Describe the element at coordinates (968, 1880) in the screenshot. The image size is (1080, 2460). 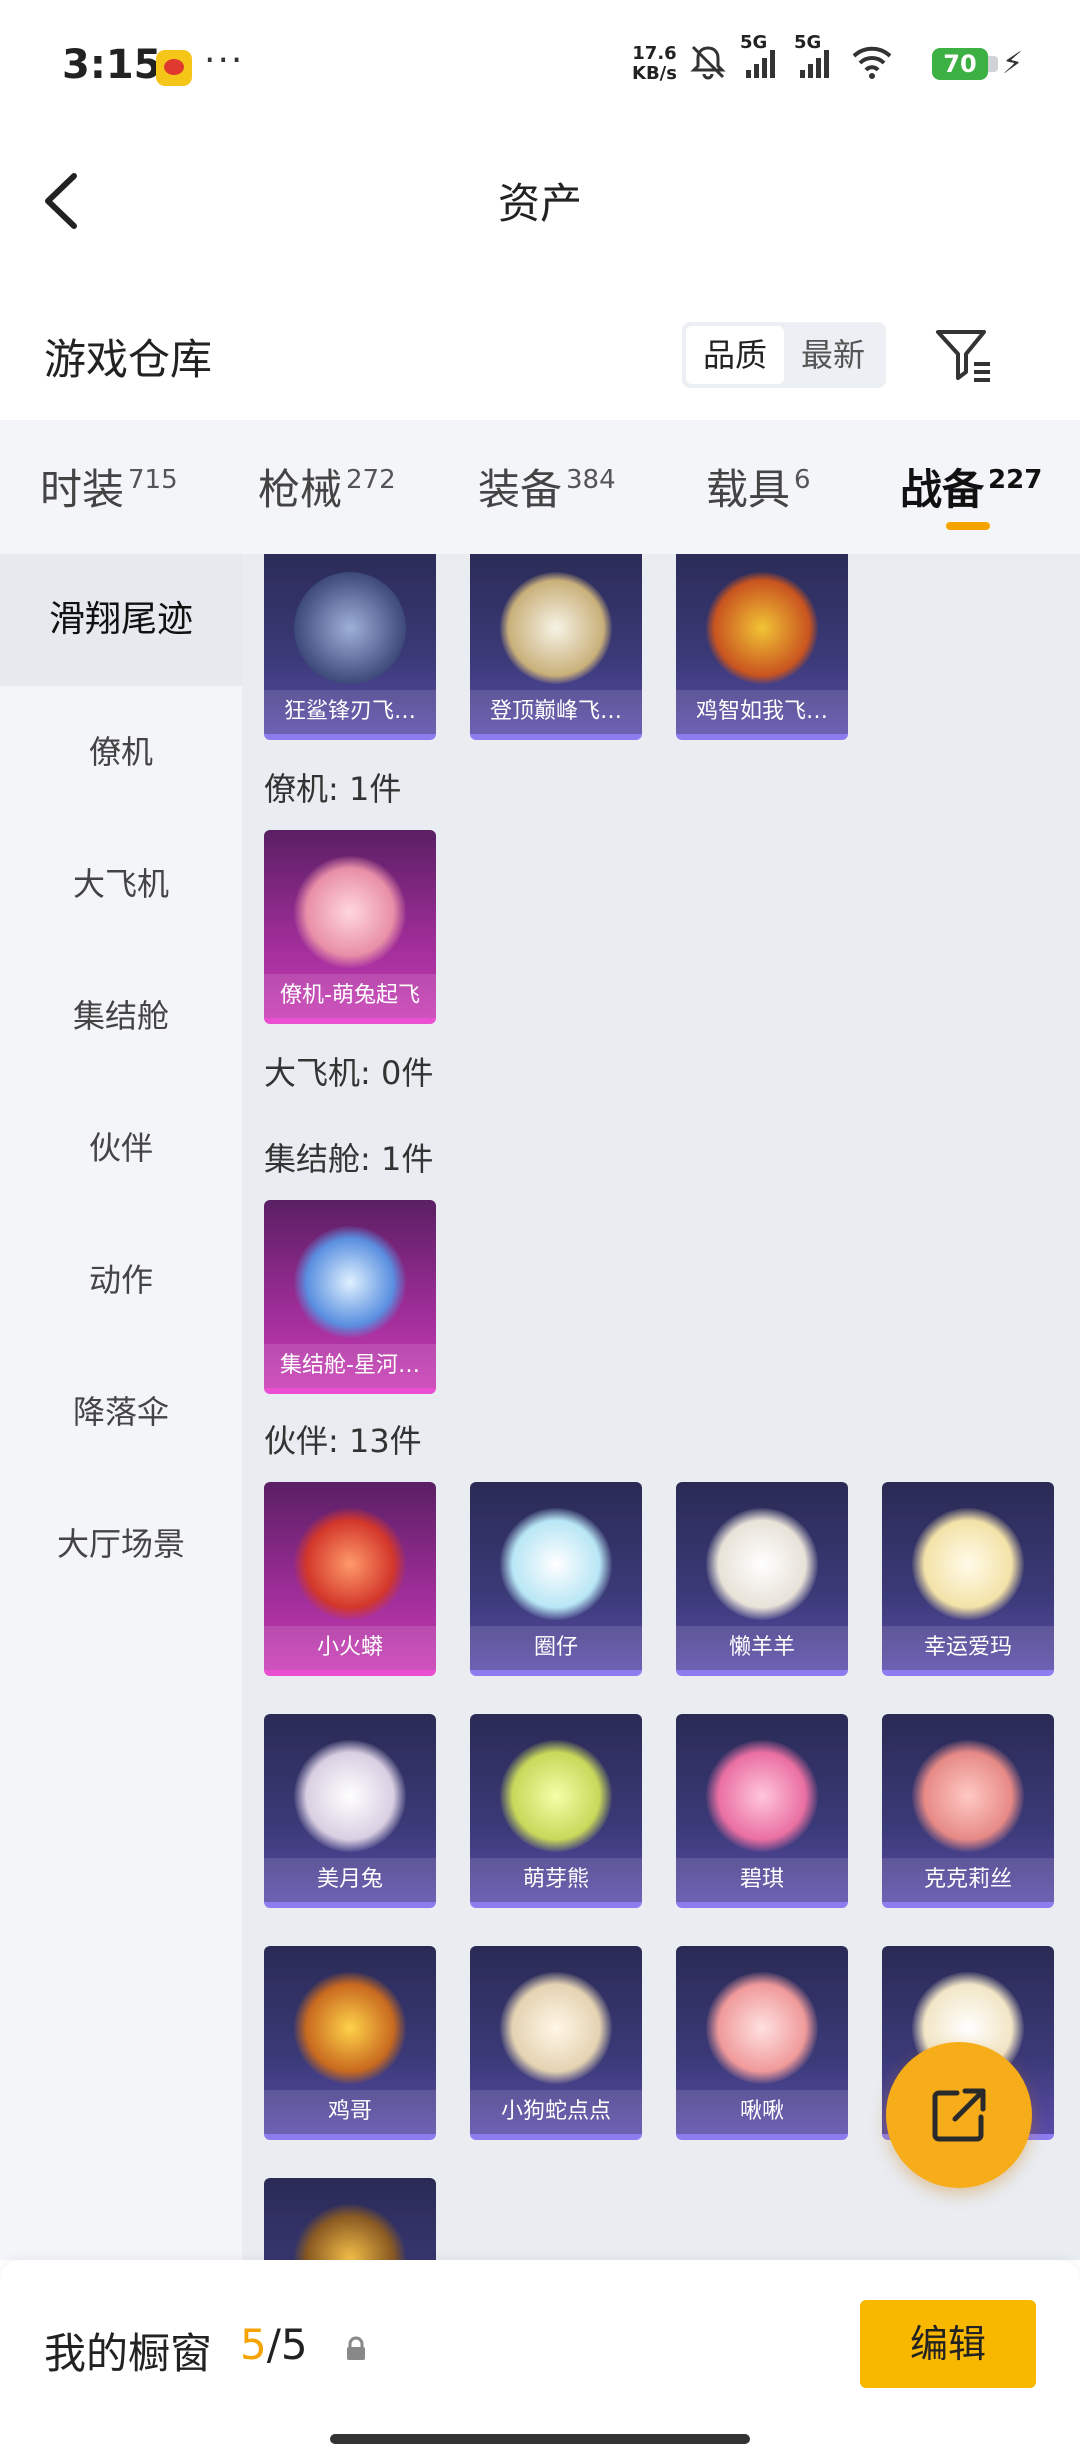
I see `item-name: 克克莉丝` at that location.